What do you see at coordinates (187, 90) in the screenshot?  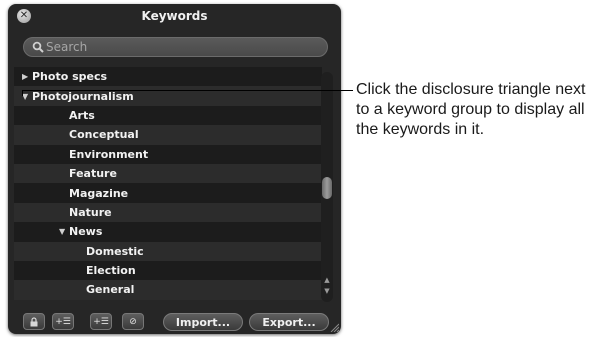 I see `callout-leader-line` at bounding box center [187, 90].